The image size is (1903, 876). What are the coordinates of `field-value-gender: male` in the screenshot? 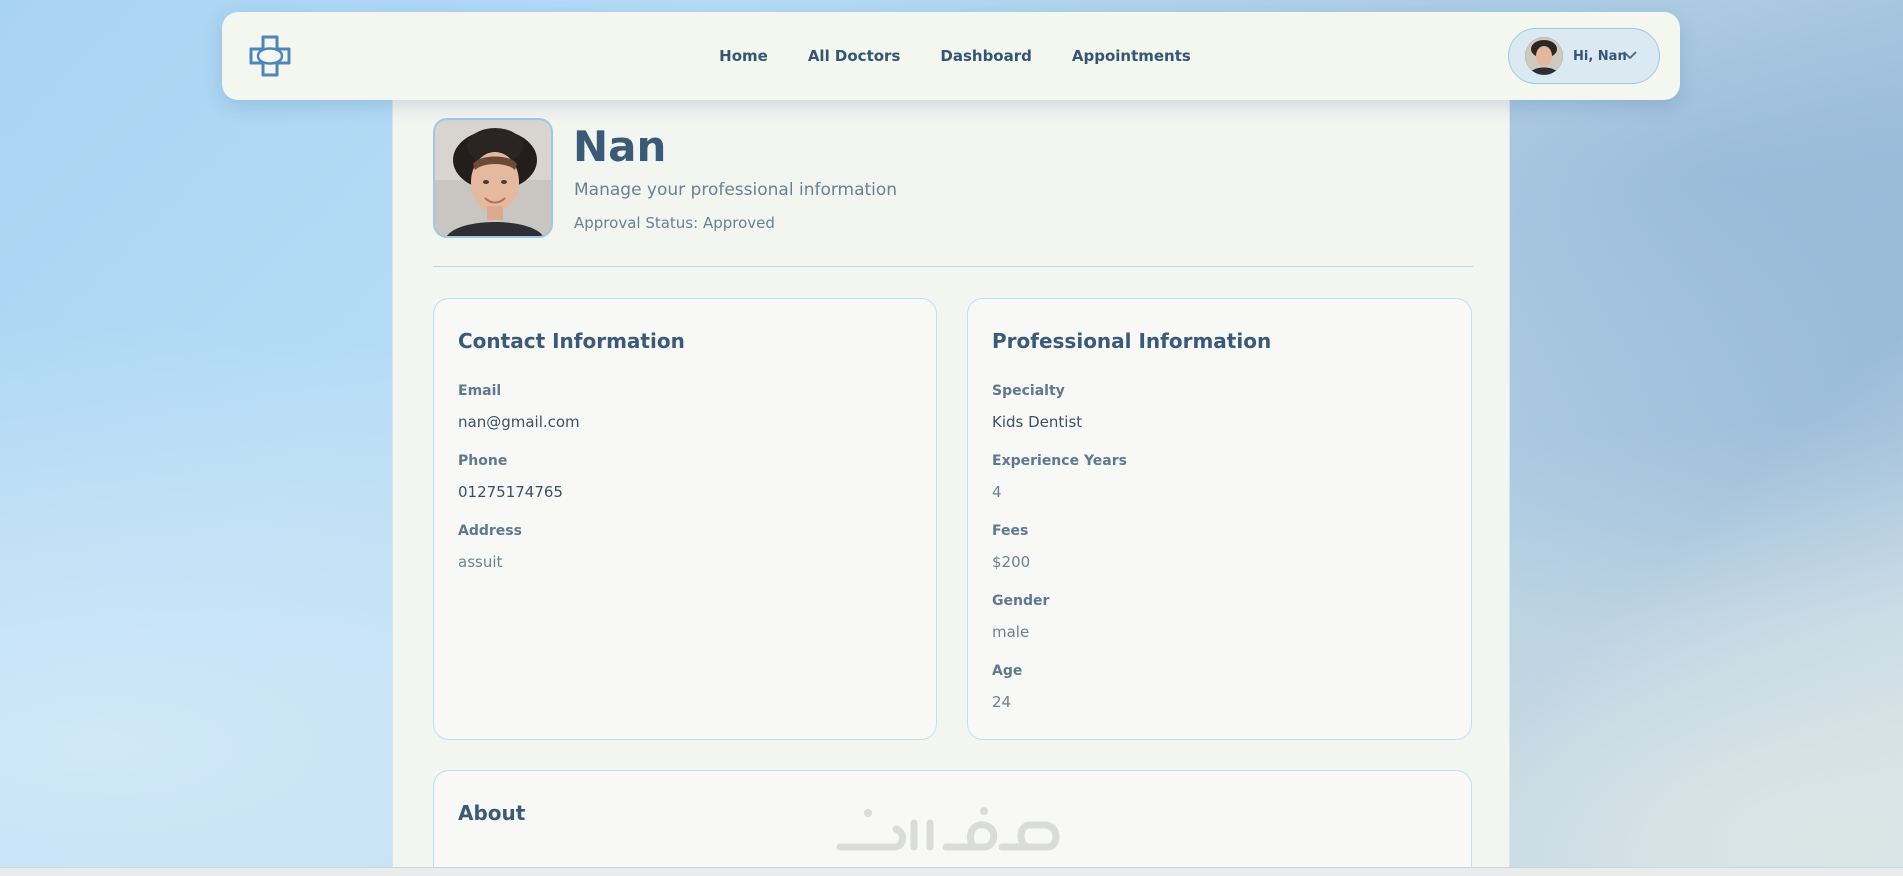 It's located at (1011, 632).